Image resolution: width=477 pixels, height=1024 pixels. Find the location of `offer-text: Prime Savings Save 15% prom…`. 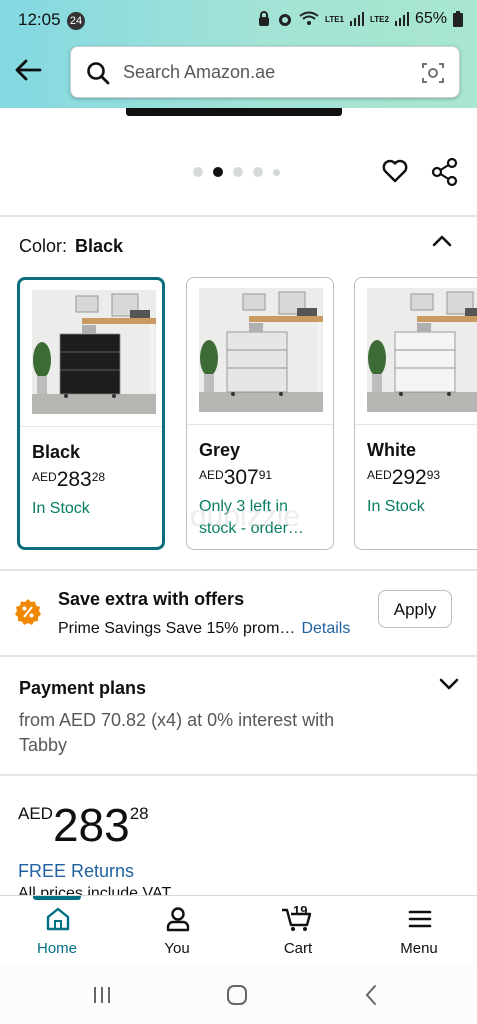

offer-text: Prime Savings Save 15% prom… is located at coordinates (177, 628).